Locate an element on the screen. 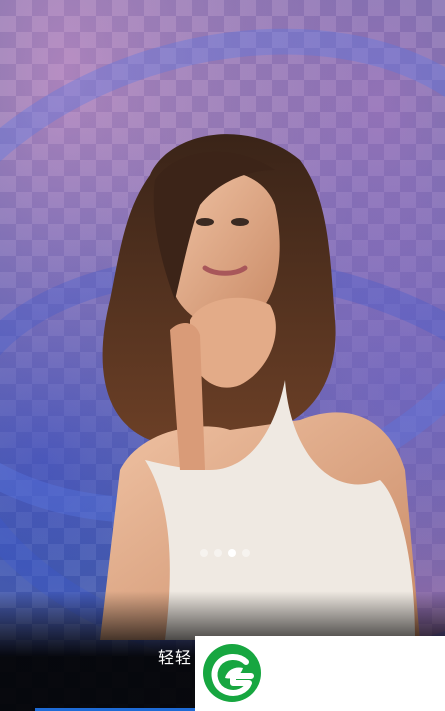 The image size is (445, 711). page-indicator is located at coordinates (225, 553).